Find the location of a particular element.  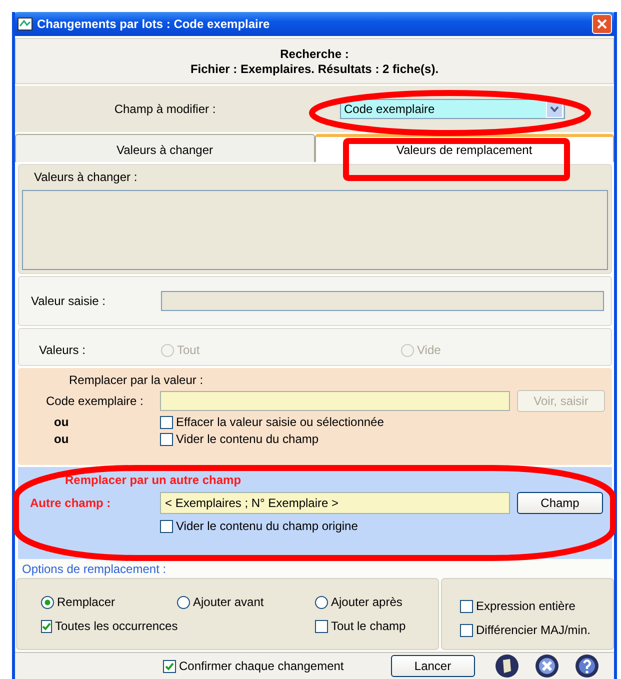

field-label: Valeurs : is located at coordinates (62, 350).